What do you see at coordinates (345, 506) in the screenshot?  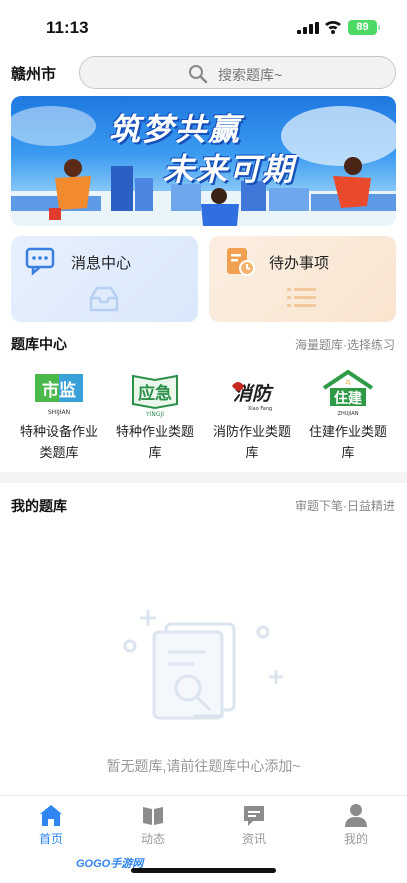 I see `my-bank-subtitle: 审题下笔·日益精进` at bounding box center [345, 506].